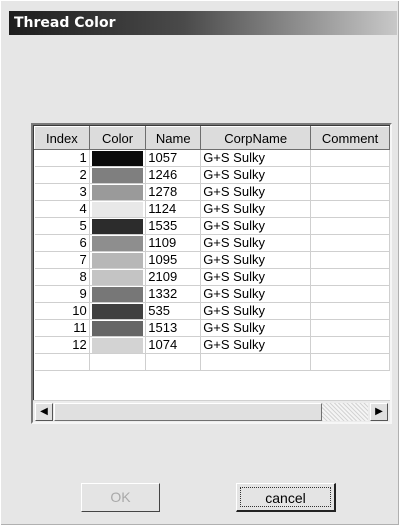 The image size is (401, 527). Describe the element at coordinates (173, 277) in the screenshot. I see `cell-name: 2109` at that location.